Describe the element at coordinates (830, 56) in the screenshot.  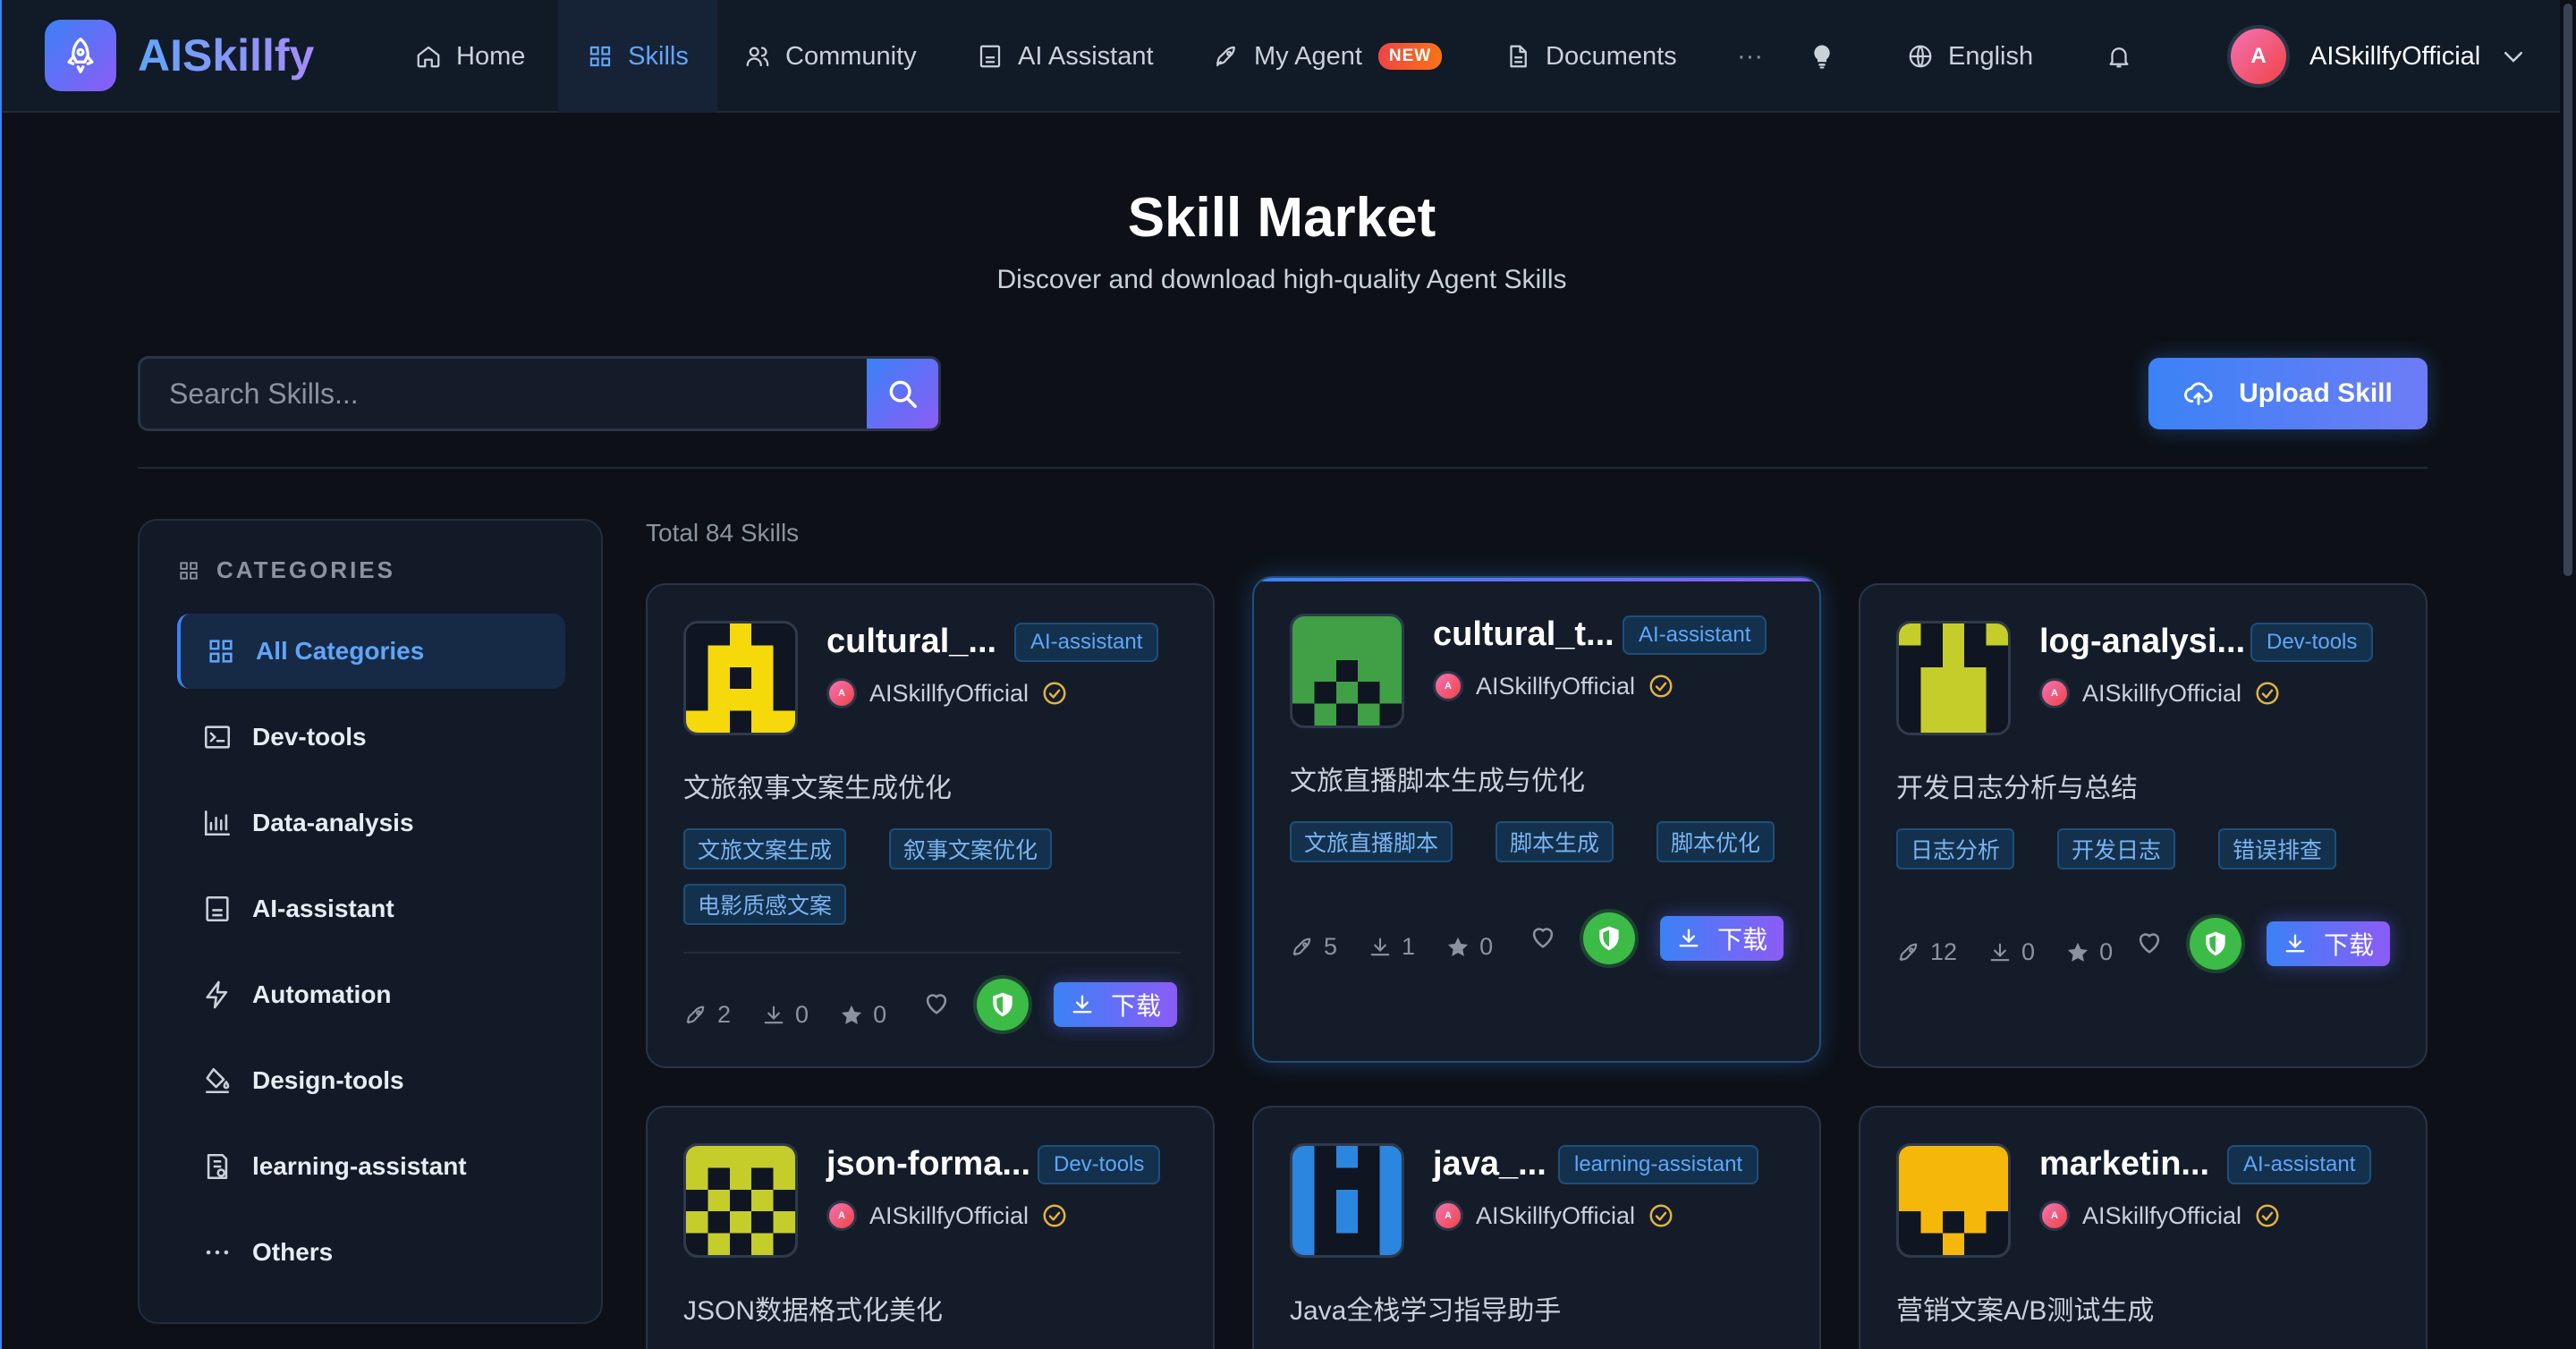
I see `nav-community: Community` at that location.